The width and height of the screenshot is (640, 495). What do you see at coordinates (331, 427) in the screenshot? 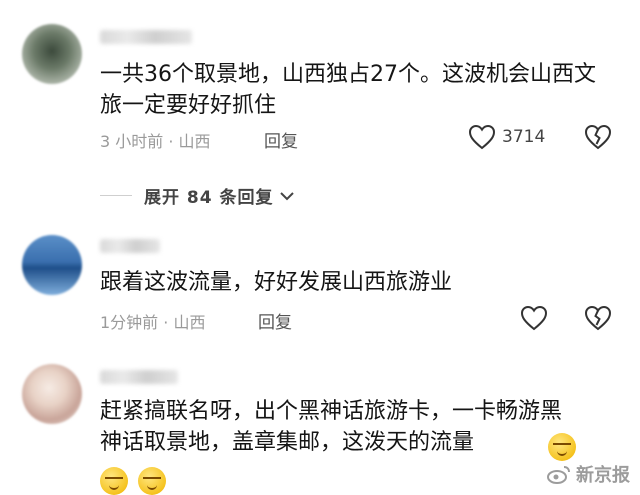
I see `comment-text: 赶紧搞联名呀，出个黑神话旅游卡，一卡畅游黑神话取景地，盖章集邮，这泼天的流量` at bounding box center [331, 427].